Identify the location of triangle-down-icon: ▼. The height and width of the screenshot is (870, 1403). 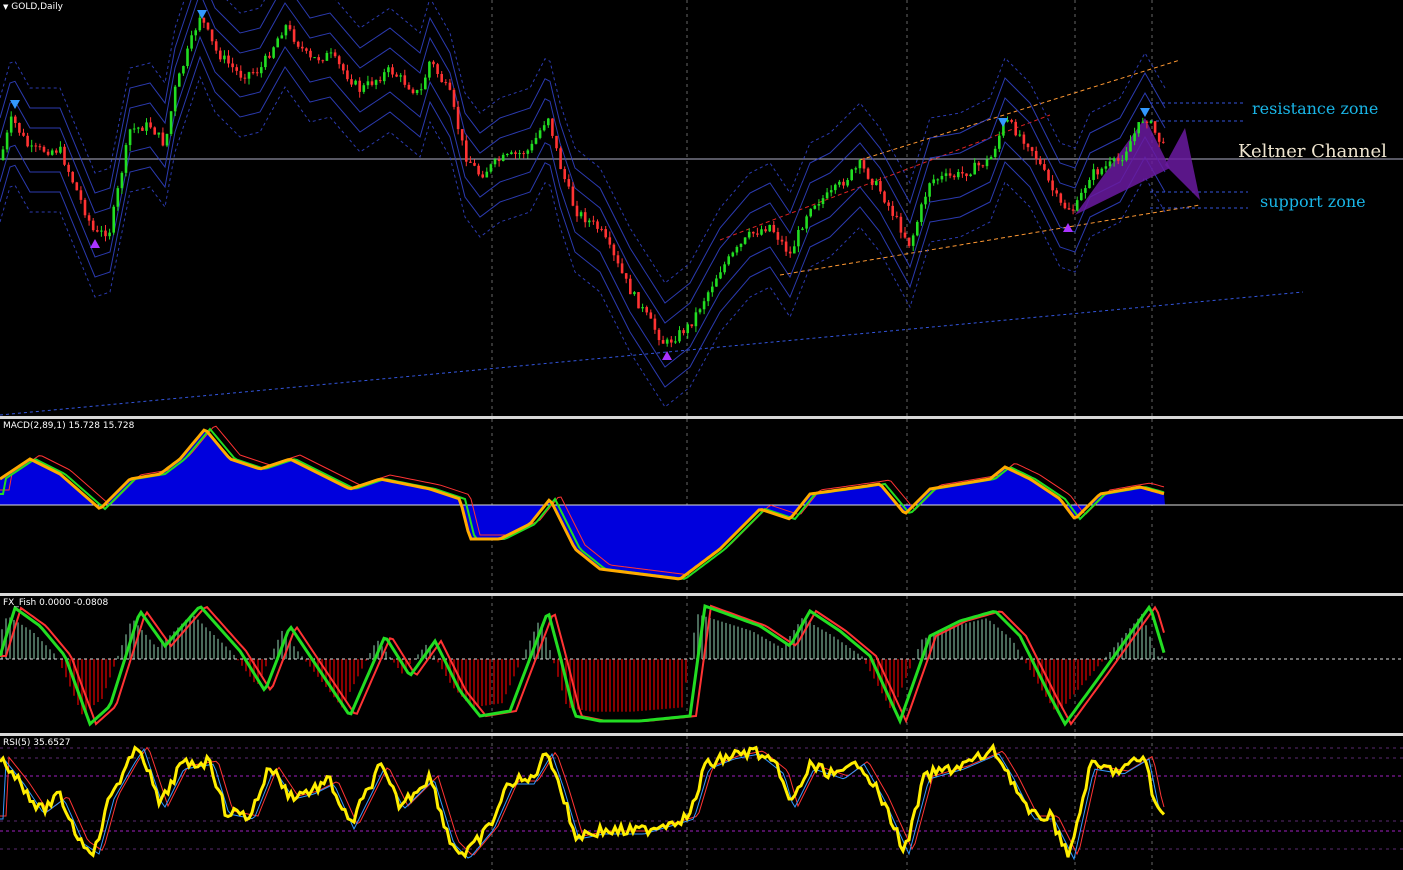
(5, 7).